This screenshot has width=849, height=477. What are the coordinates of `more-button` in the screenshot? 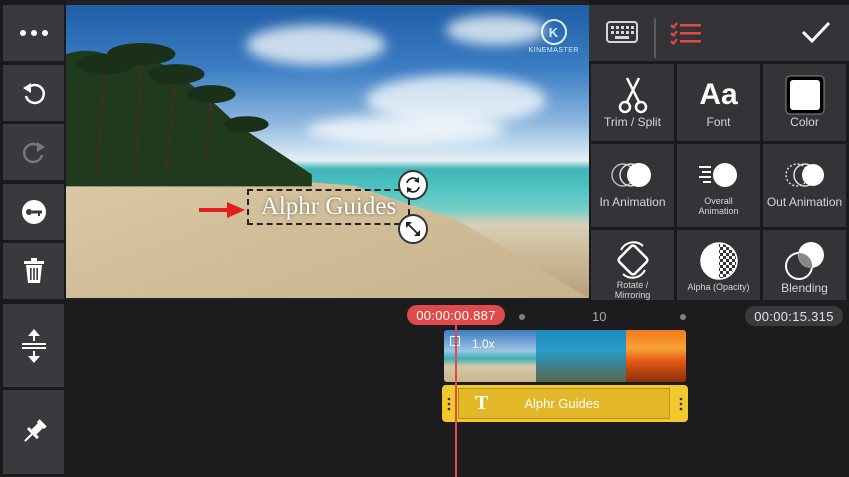 It's located at (33, 33).